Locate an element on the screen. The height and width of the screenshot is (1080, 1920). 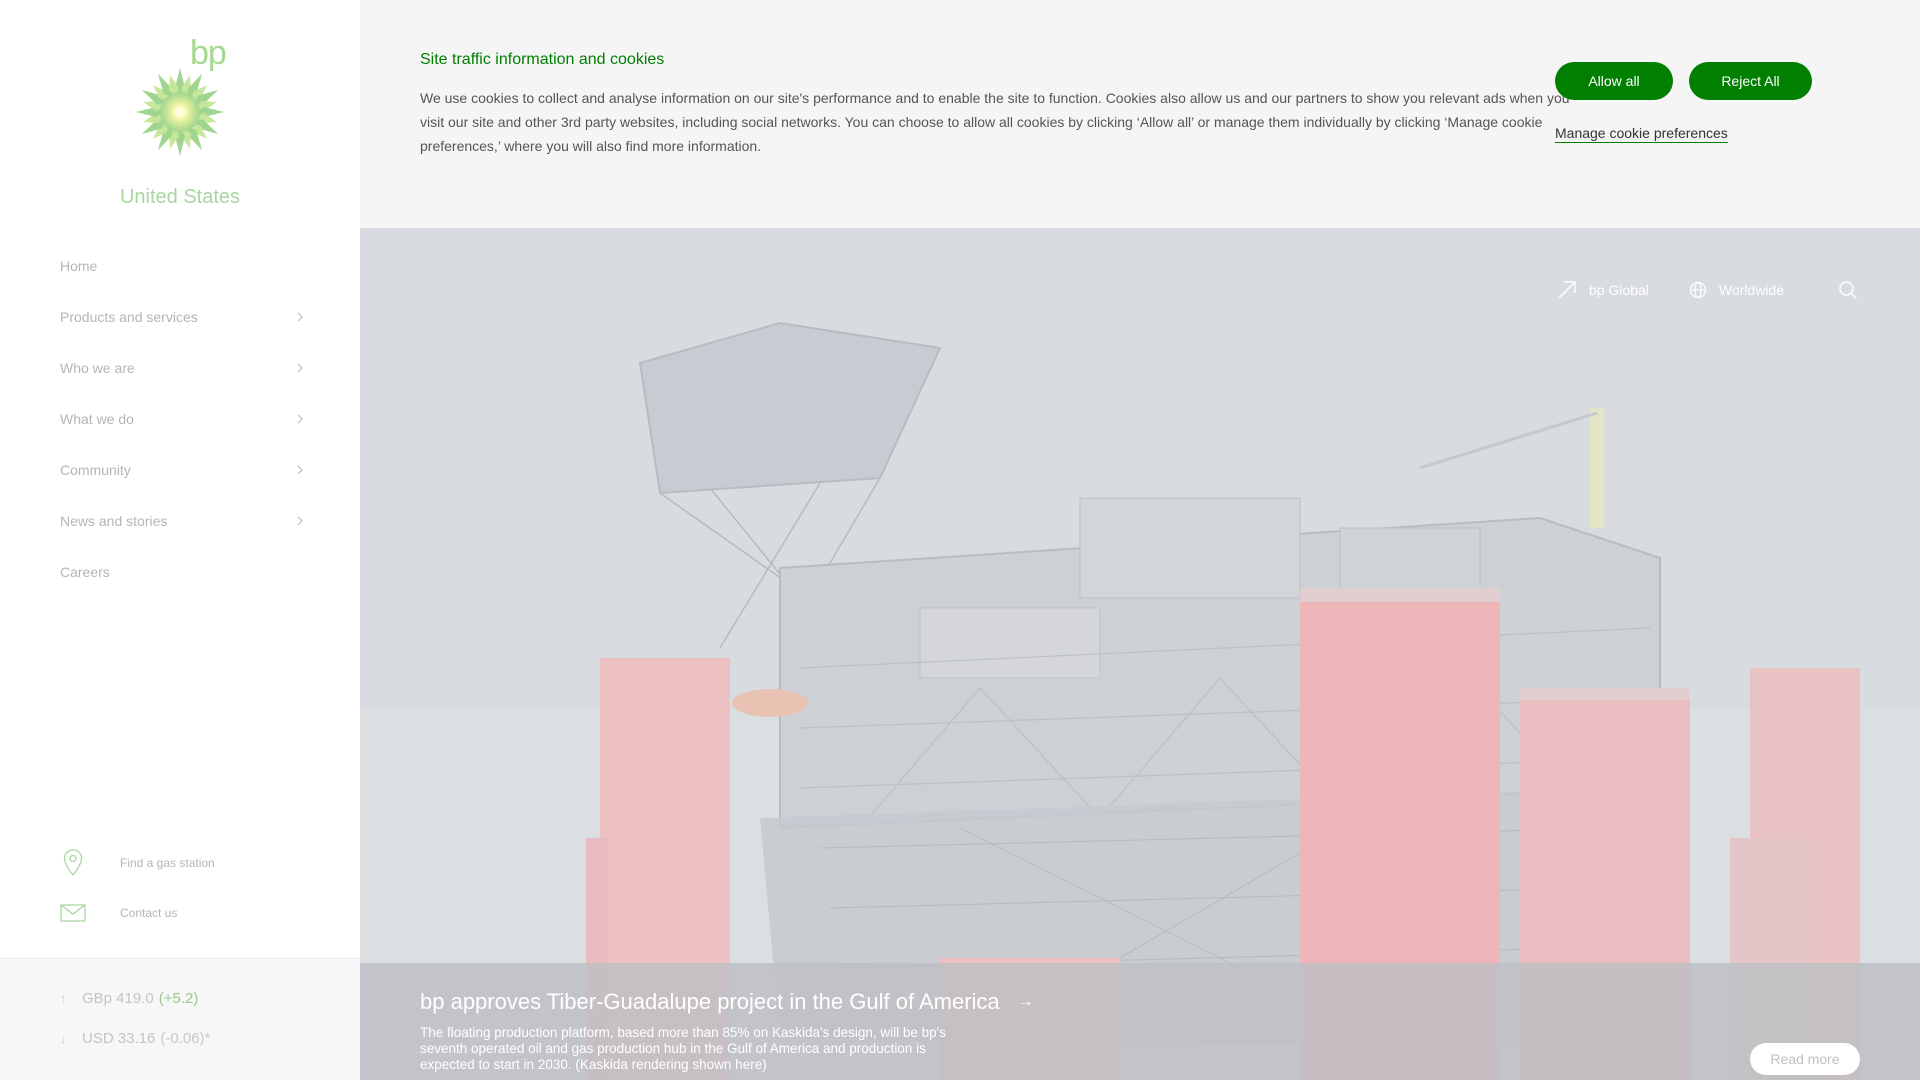
nav-item-label: What we do is located at coordinates (97, 418).